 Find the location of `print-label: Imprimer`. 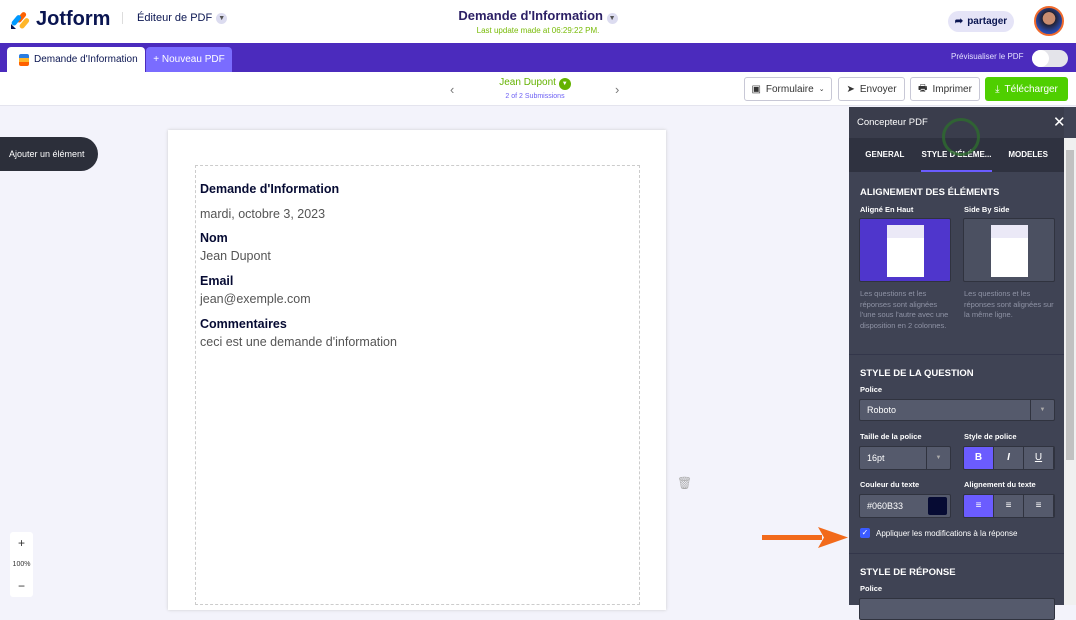

print-label: Imprimer is located at coordinates (952, 89).